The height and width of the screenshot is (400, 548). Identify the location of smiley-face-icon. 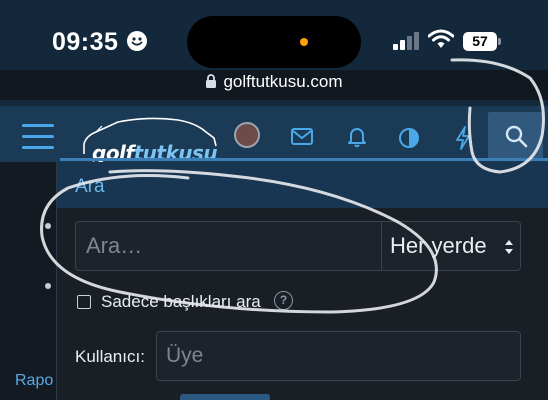
(137, 41).